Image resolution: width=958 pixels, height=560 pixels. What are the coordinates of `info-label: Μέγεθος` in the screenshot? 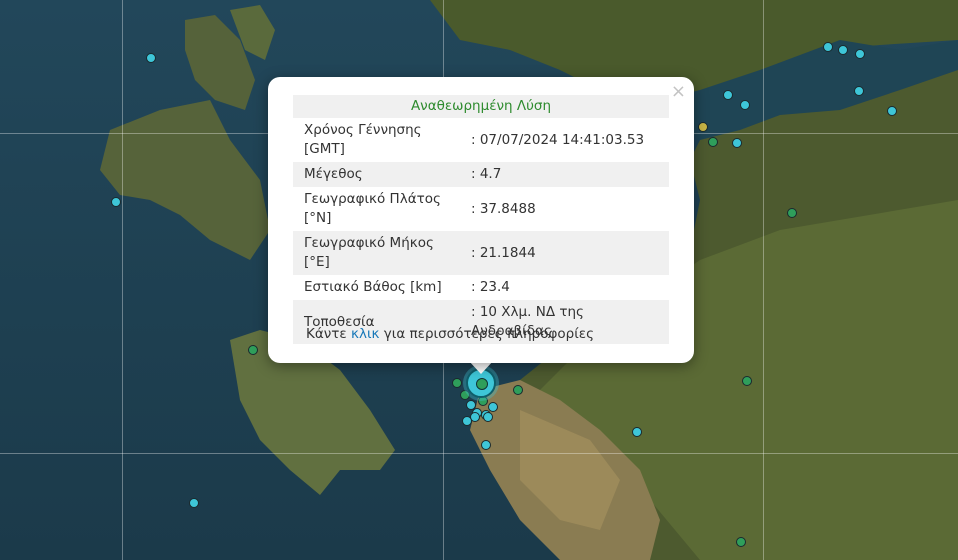 It's located at (380, 174).